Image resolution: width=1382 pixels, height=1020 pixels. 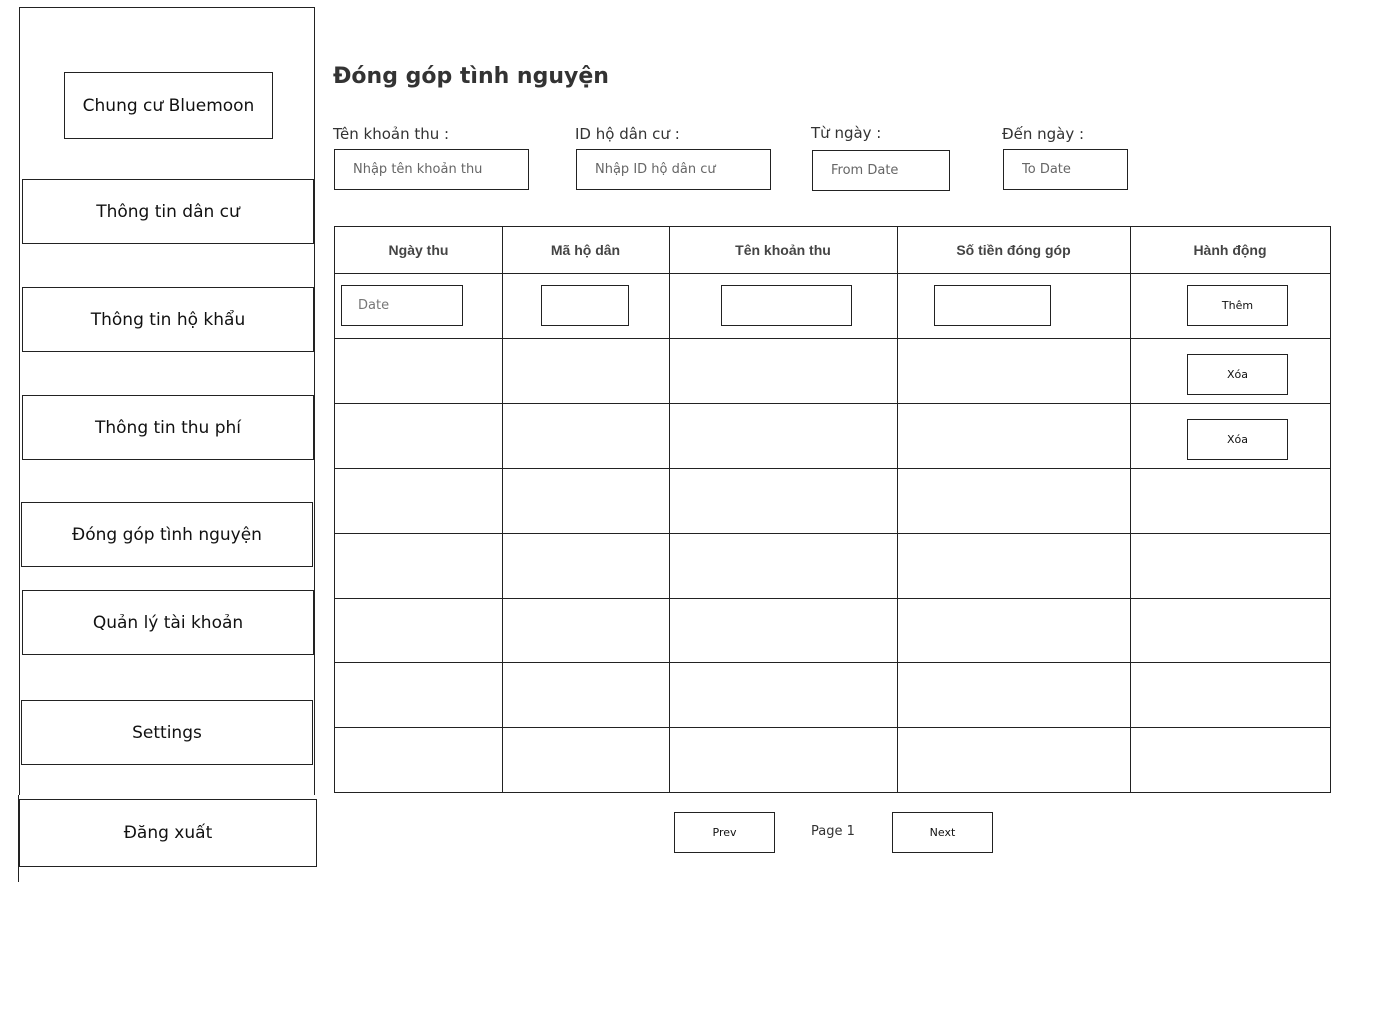 I want to click on page-title: Đóng góp tình nguyện, so click(x=471, y=76).